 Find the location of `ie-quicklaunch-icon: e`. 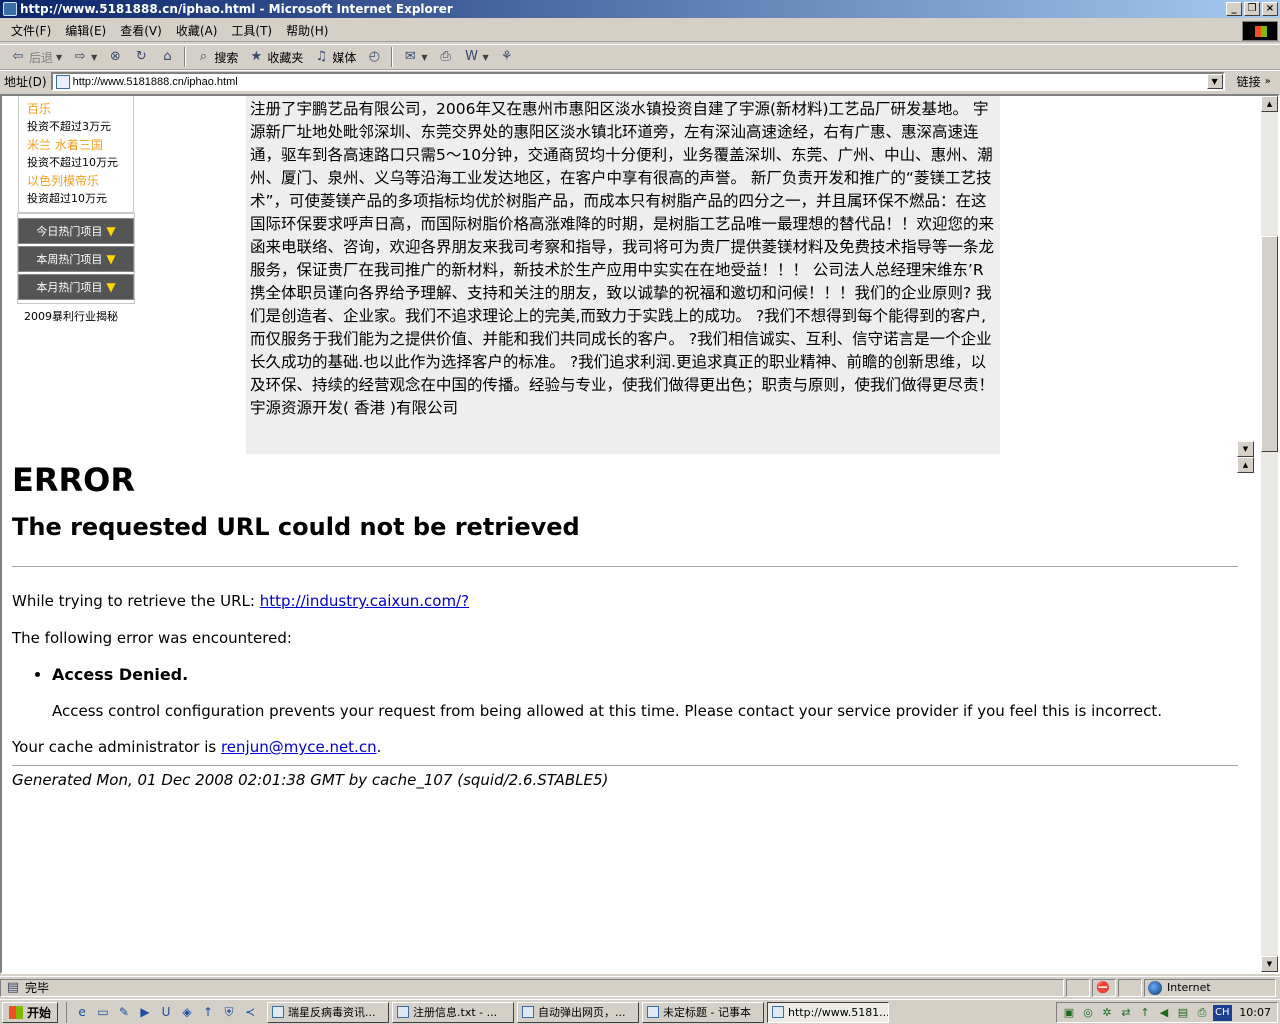

ie-quicklaunch-icon: e is located at coordinates (82, 1012).